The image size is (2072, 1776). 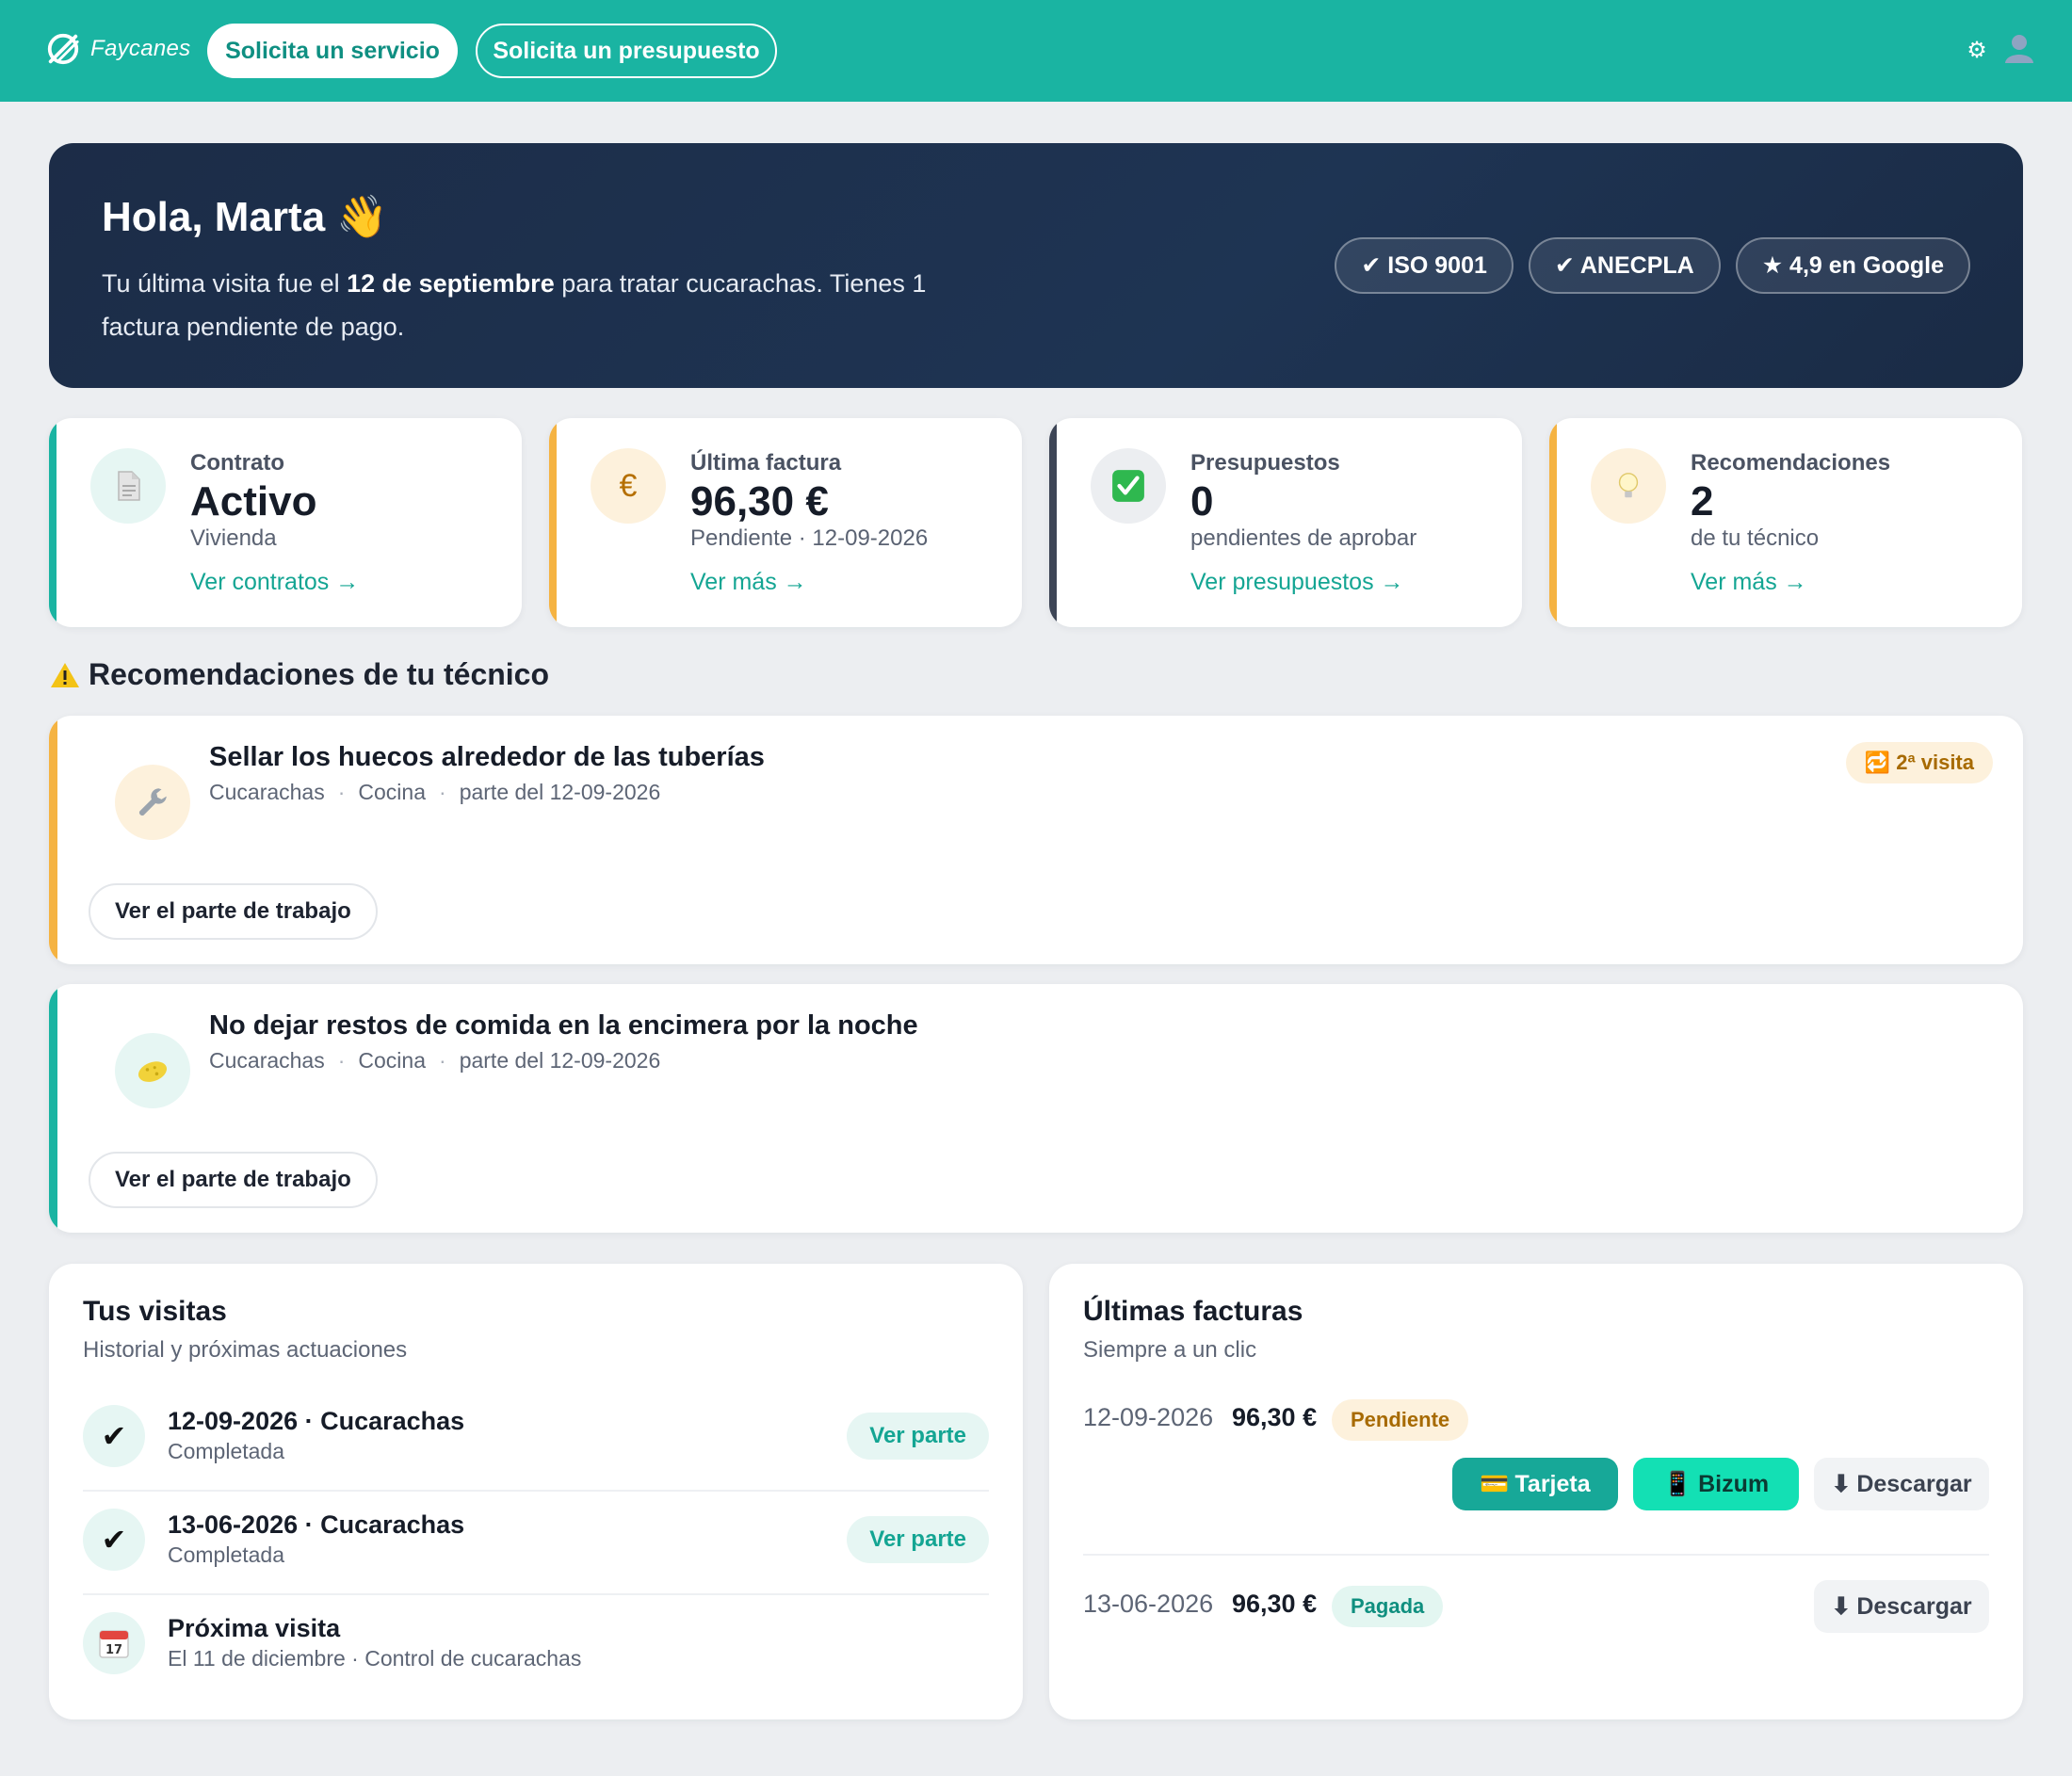 What do you see at coordinates (1702, 501) in the screenshot?
I see `stat-value: 2` at bounding box center [1702, 501].